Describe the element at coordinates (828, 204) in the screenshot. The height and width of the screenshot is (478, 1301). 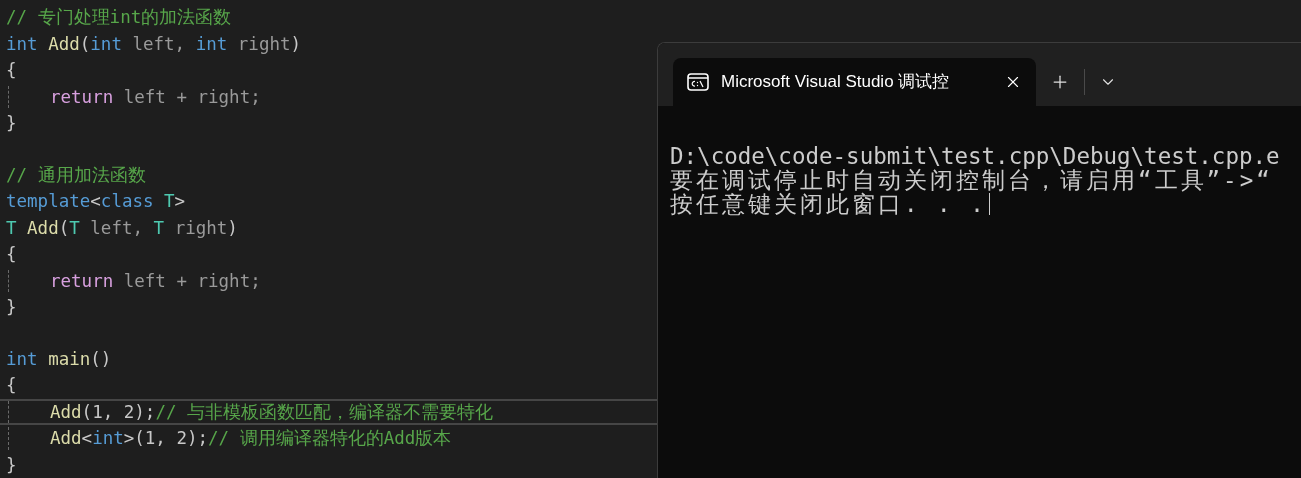
I see `console-output: 按任意键关闭此窗口. . .` at that location.